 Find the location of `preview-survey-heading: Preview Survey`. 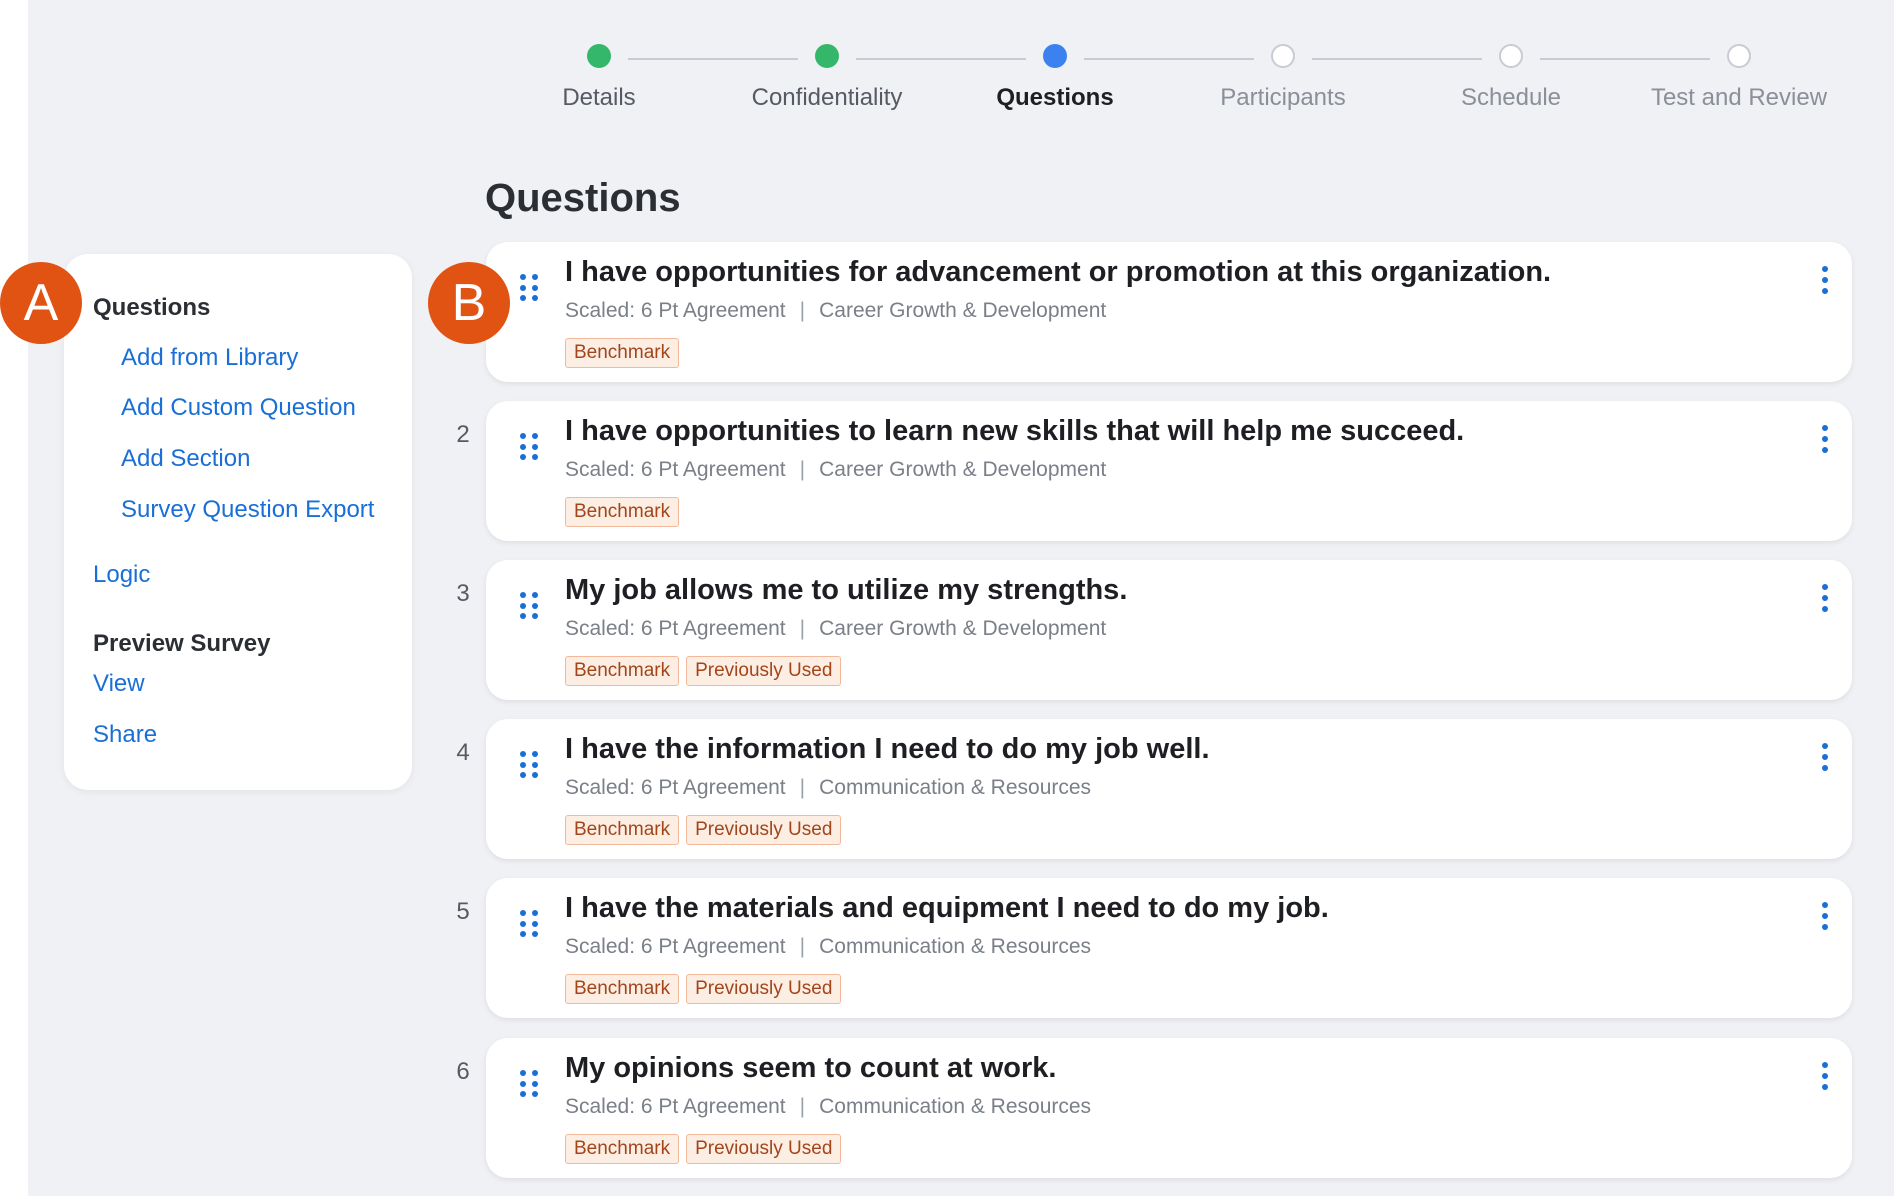

preview-survey-heading: Preview Survey is located at coordinates (182, 643).